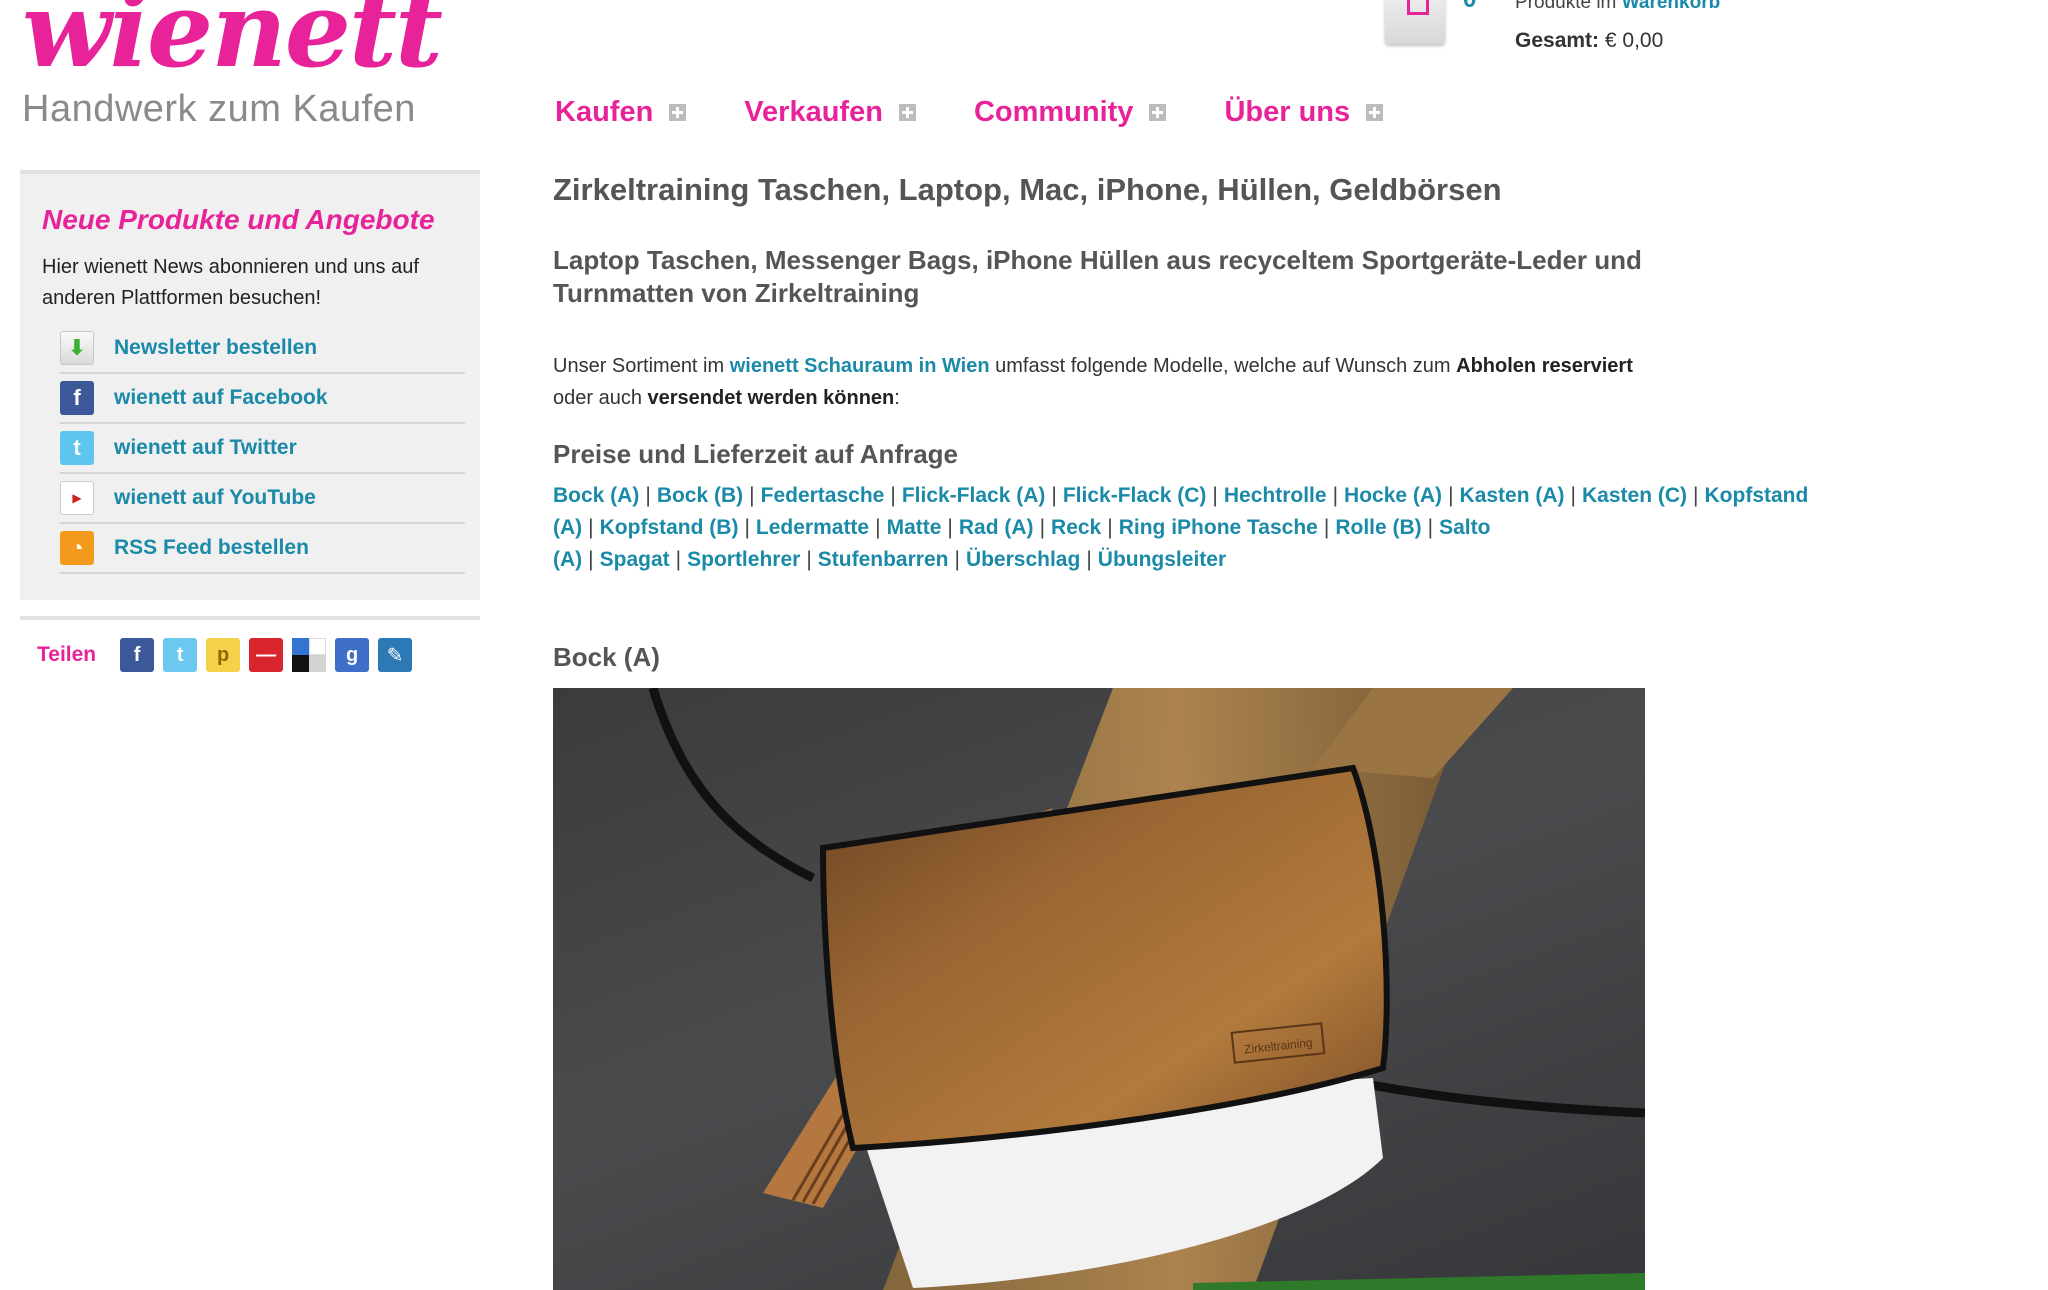  I want to click on cart-total-label: Gesamt:, so click(1557, 40).